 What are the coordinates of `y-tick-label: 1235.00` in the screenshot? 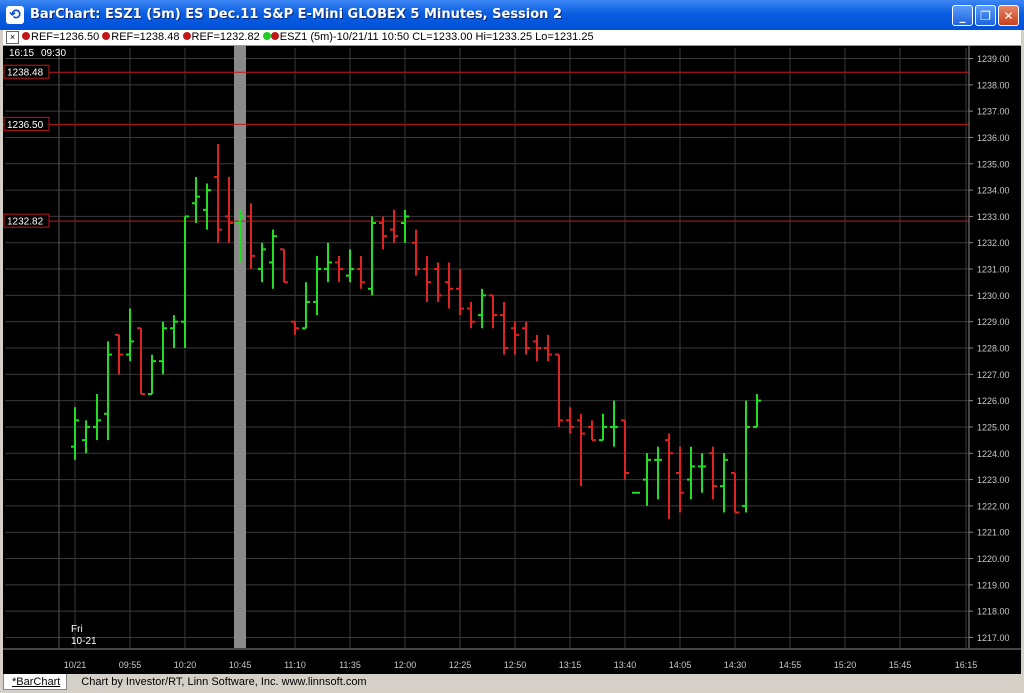 It's located at (993, 164).